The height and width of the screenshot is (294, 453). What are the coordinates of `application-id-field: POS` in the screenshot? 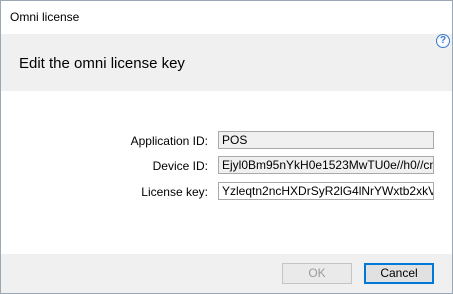 It's located at (326, 140).